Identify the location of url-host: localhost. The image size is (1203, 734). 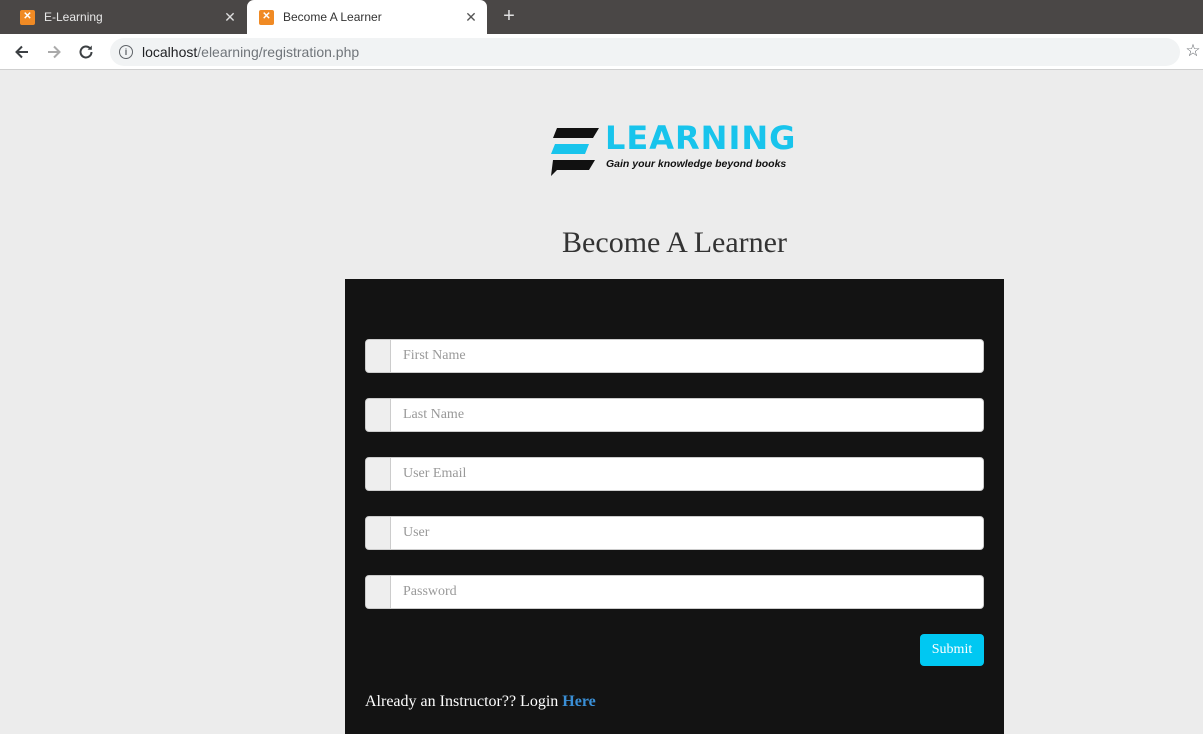
(170, 52).